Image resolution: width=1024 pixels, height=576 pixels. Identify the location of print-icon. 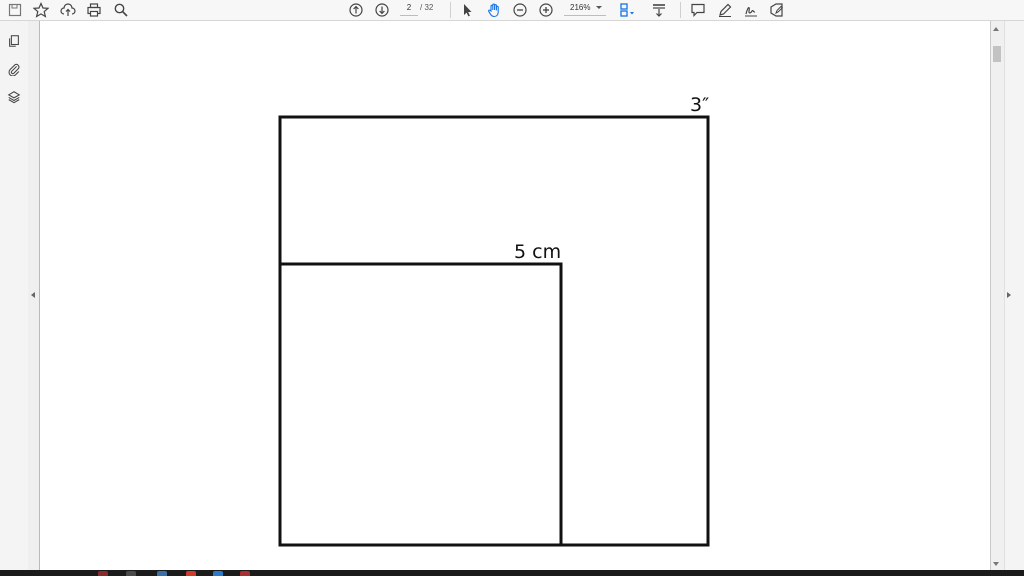
(94, 10).